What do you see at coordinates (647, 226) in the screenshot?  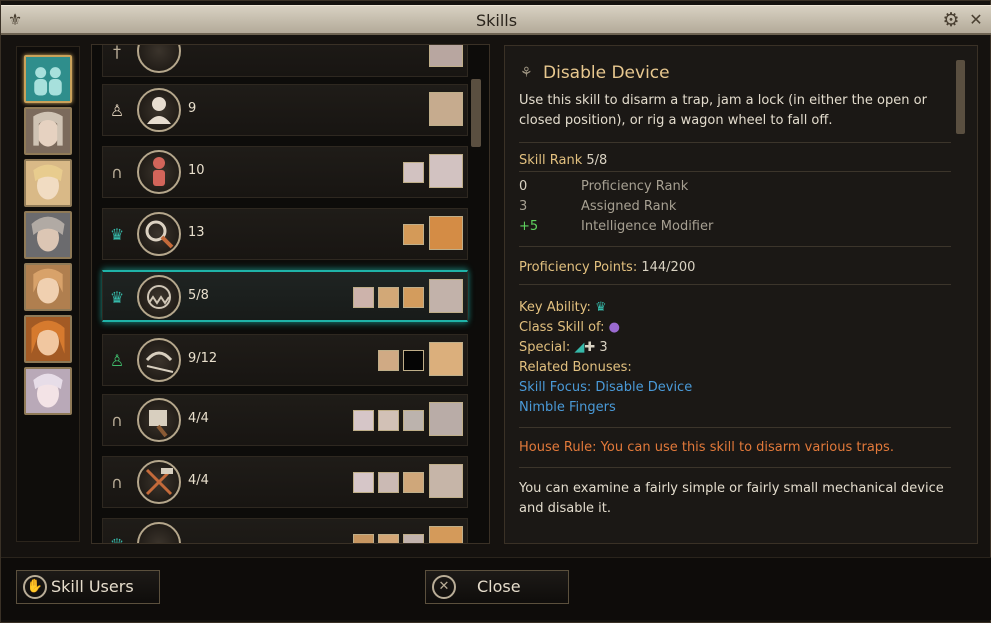 I see `breakdown-label: Intelligence Modifier` at bounding box center [647, 226].